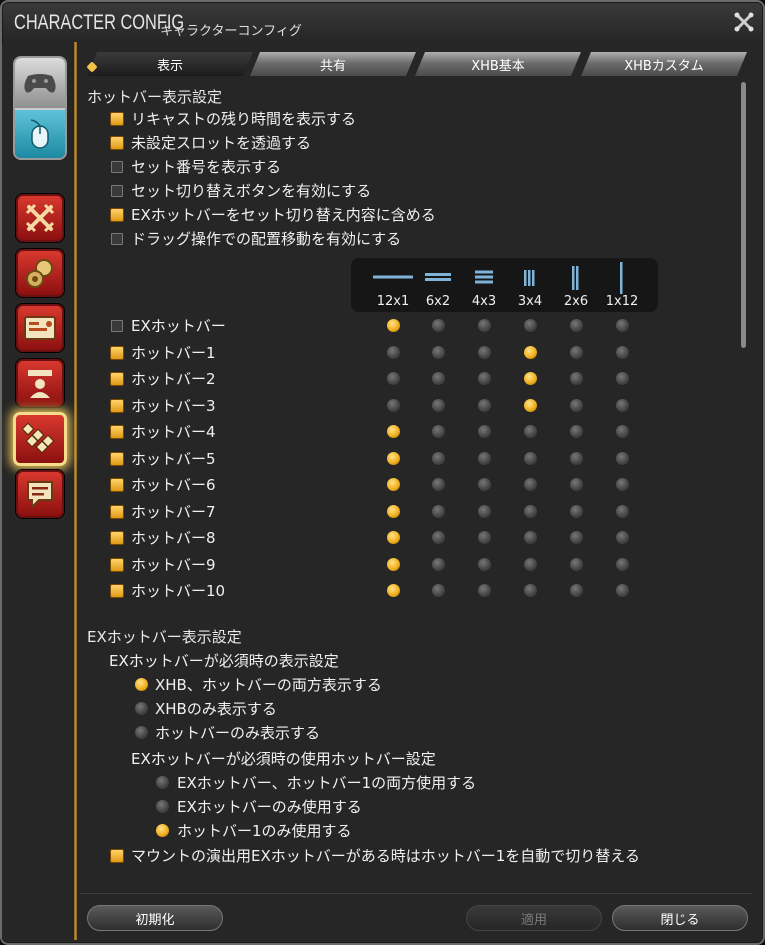 The height and width of the screenshot is (945, 765). I want to click on gamepad-mode-button, so click(40, 83).